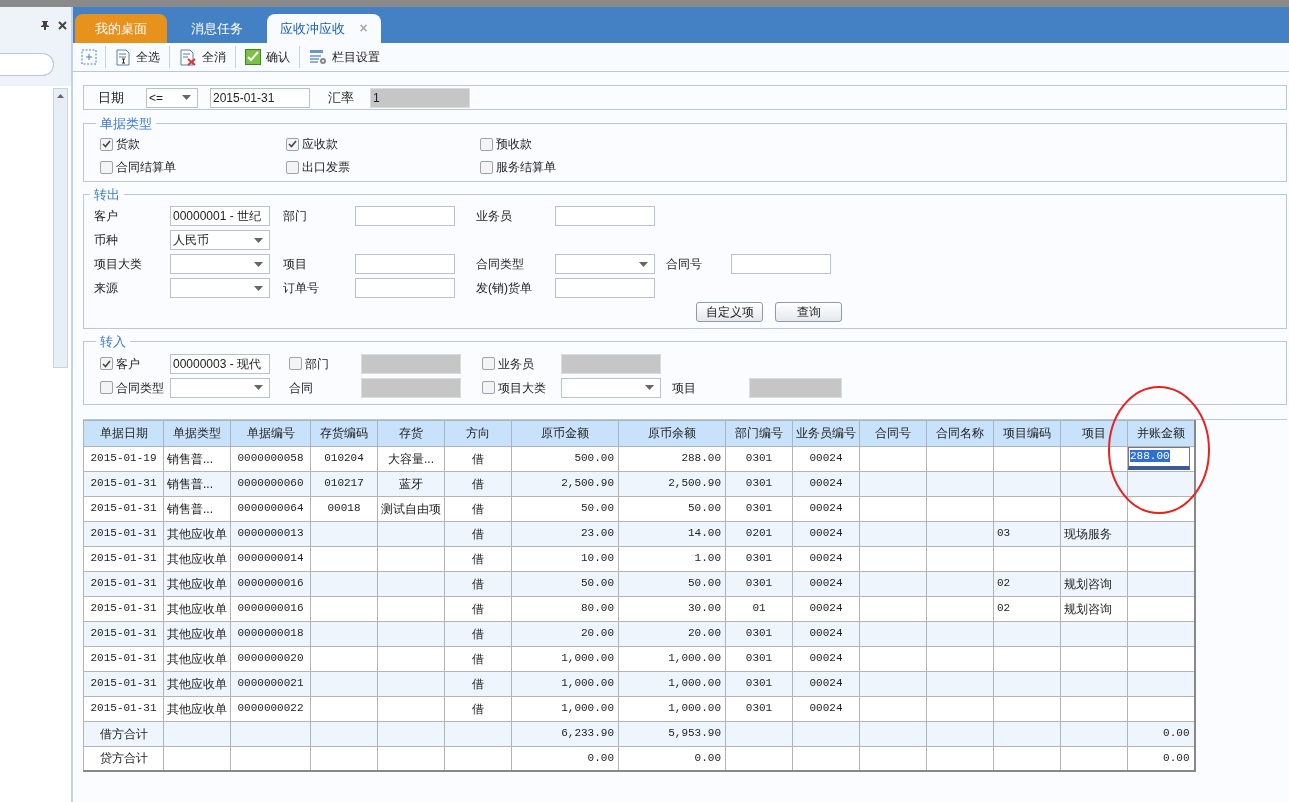  I want to click on scroll-up-icon, so click(60, 96).